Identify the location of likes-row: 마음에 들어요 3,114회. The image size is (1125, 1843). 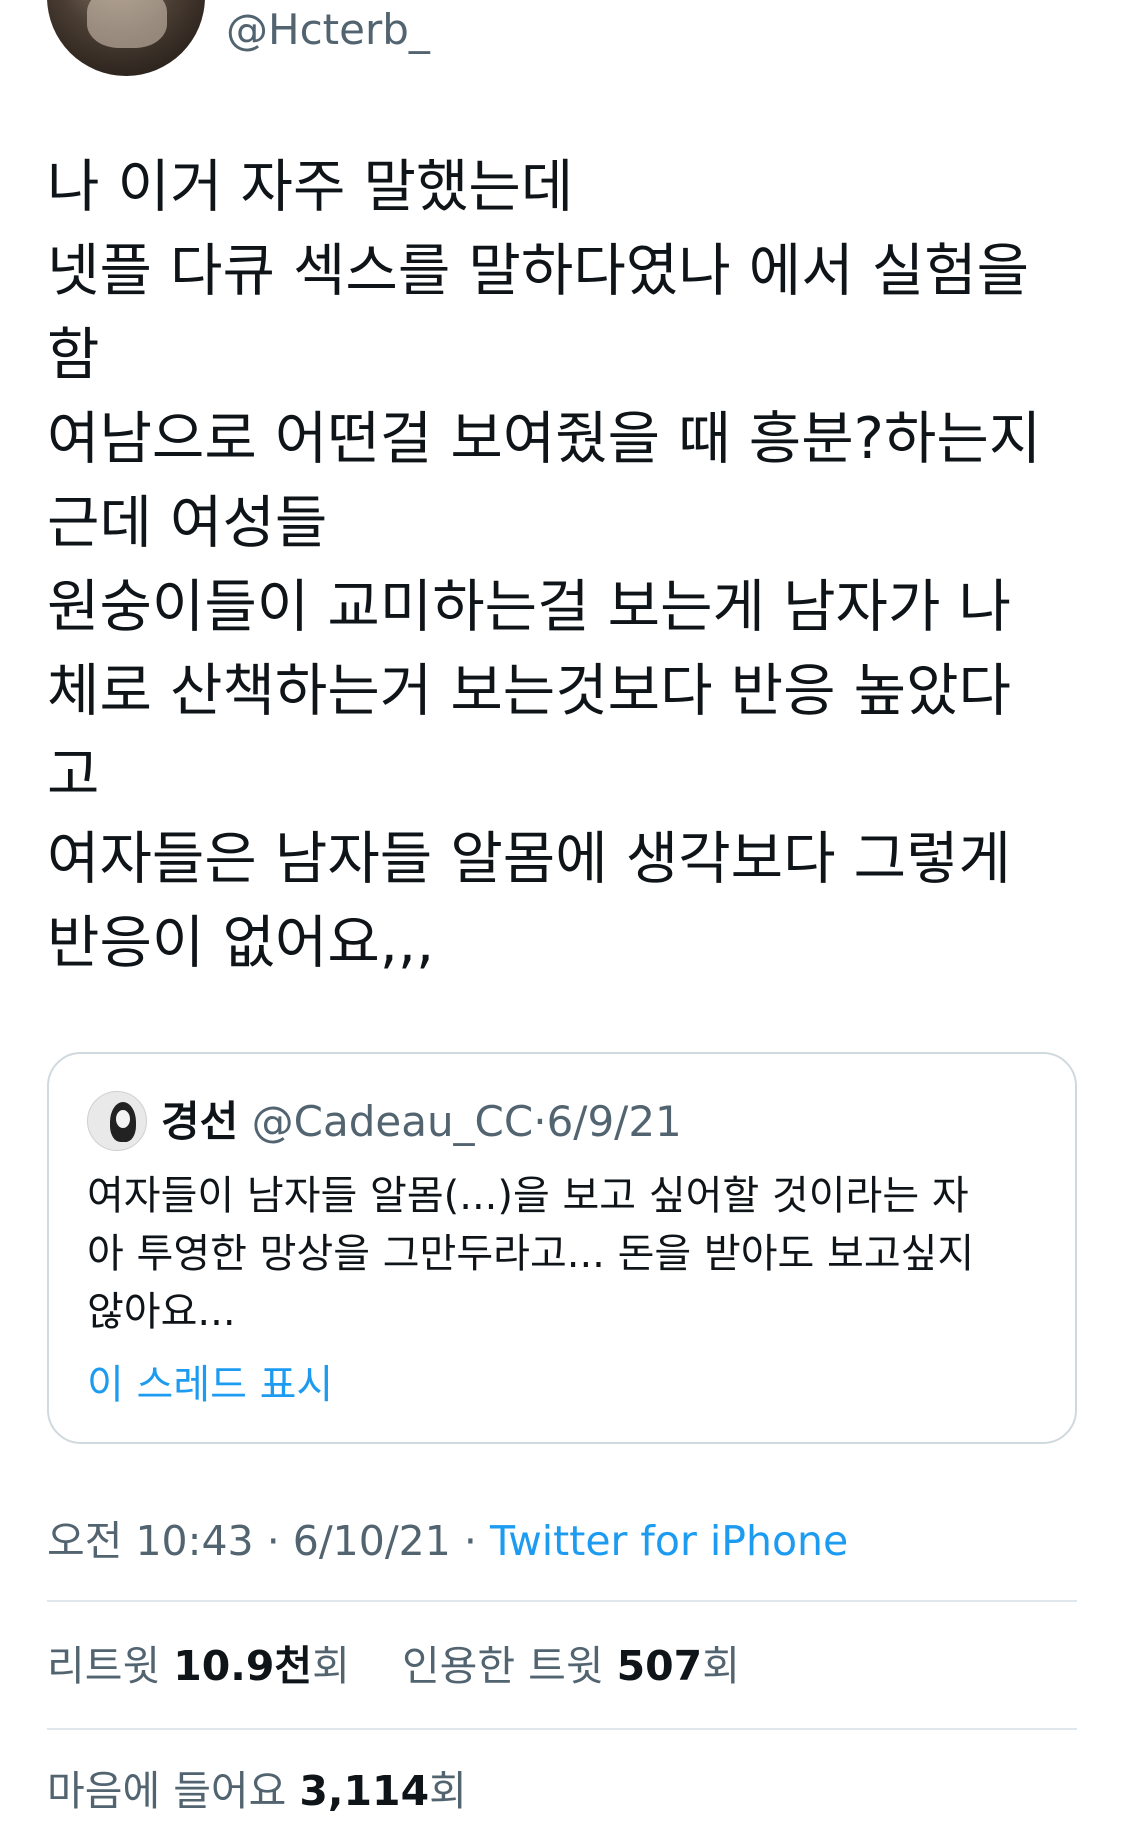
(257, 1791).